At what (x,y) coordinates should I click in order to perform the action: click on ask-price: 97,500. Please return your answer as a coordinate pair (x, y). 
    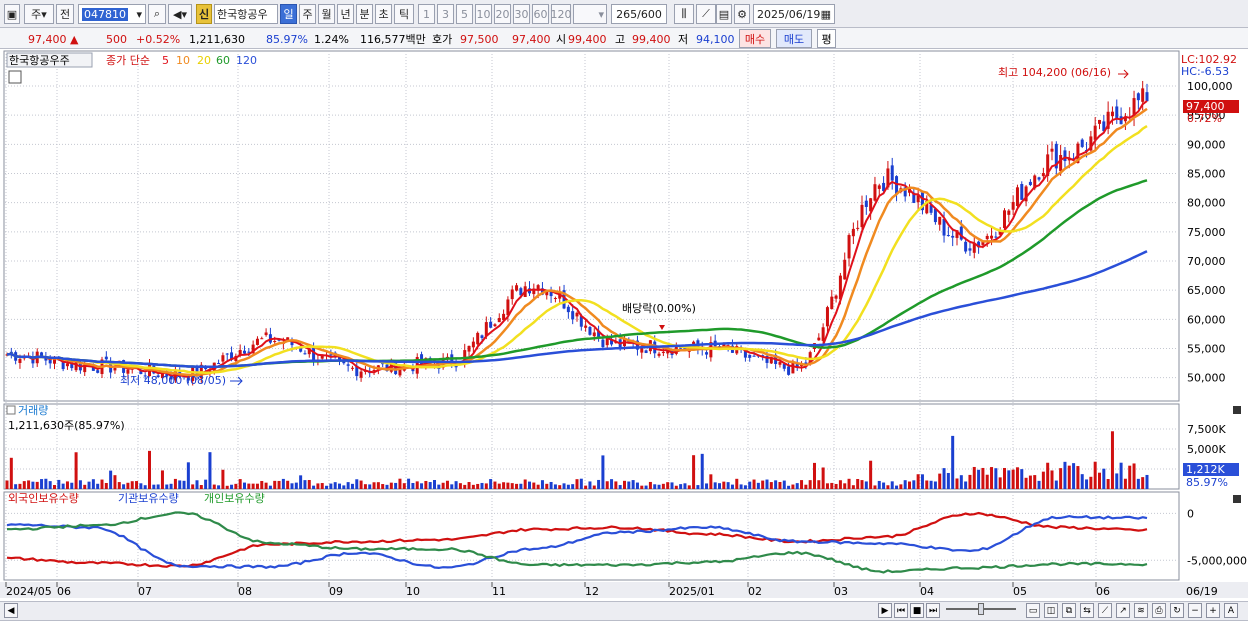
    Looking at the image, I should click on (479, 39).